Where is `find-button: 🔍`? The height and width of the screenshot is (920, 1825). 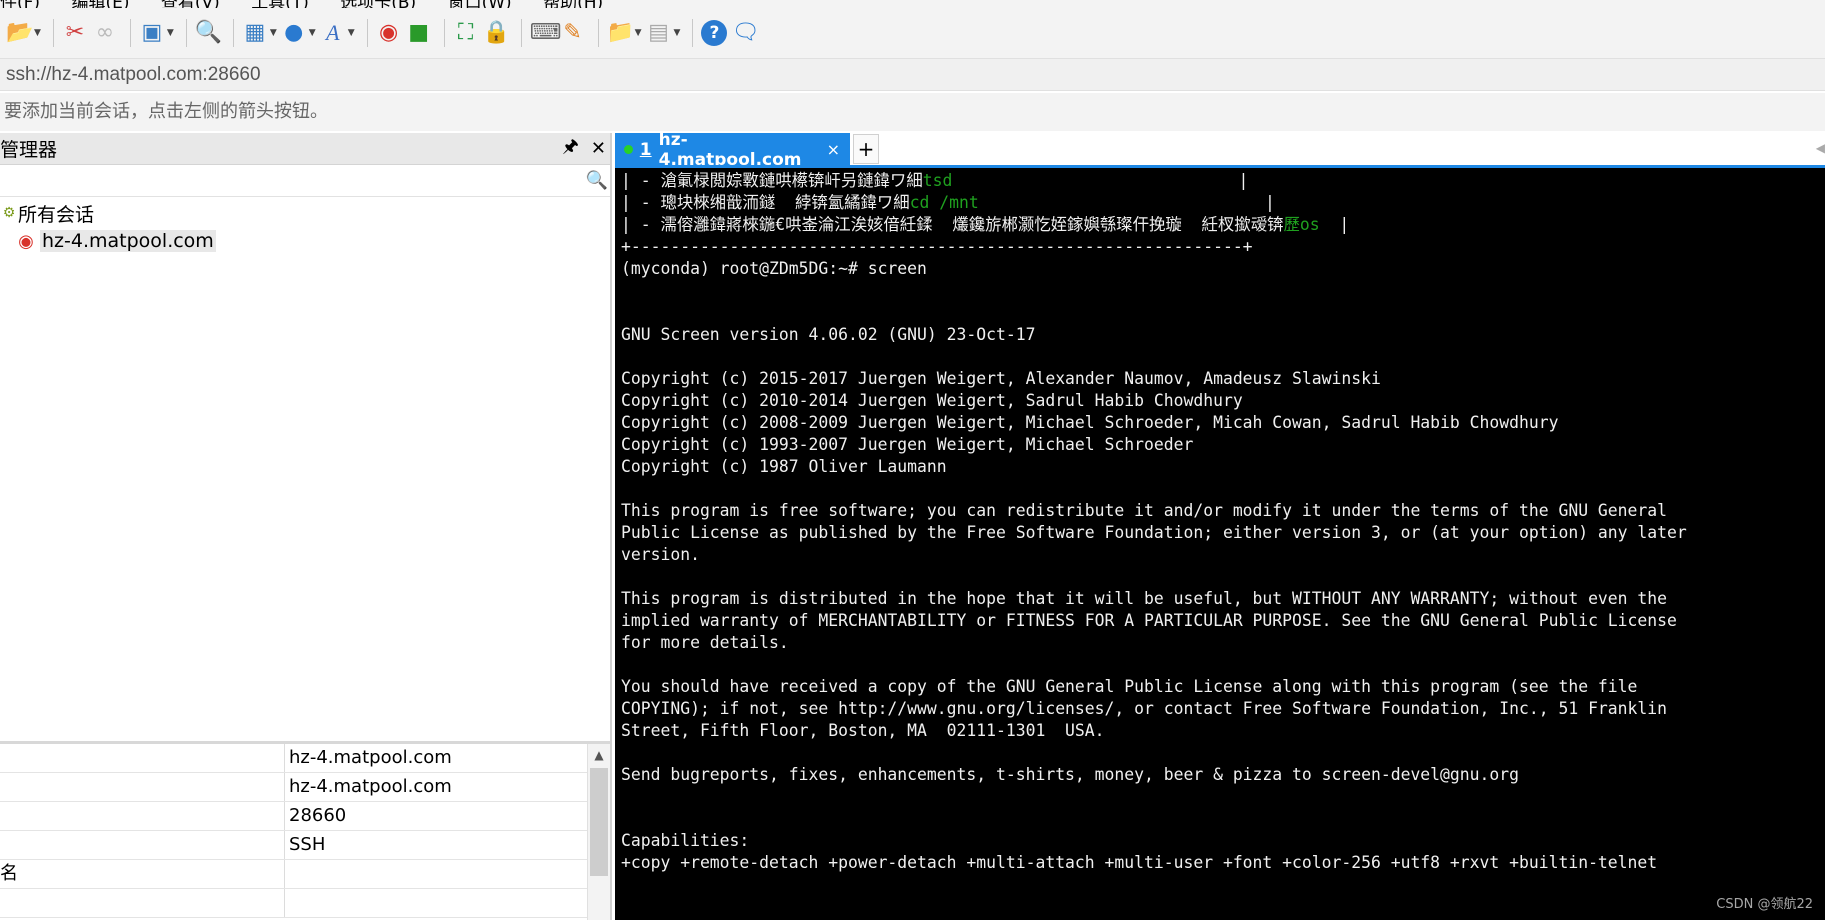 find-button: 🔍 is located at coordinates (208, 33).